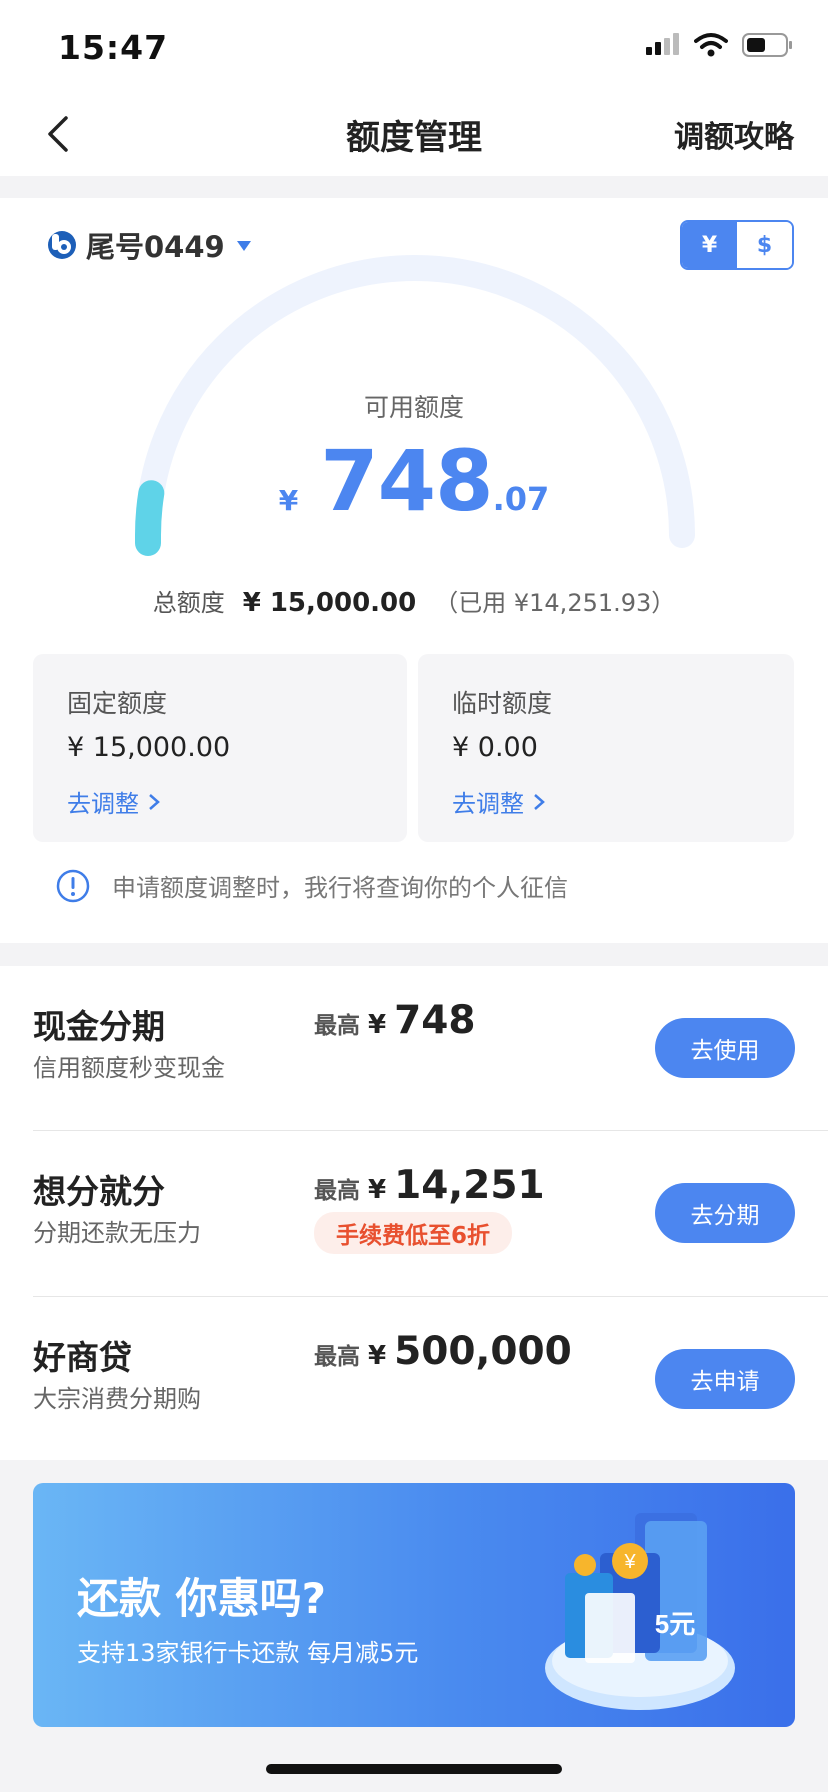 Image resolution: width=828 pixels, height=1792 pixels. I want to click on used-amount: （已用 ¥14,251.93）, so click(555, 603).